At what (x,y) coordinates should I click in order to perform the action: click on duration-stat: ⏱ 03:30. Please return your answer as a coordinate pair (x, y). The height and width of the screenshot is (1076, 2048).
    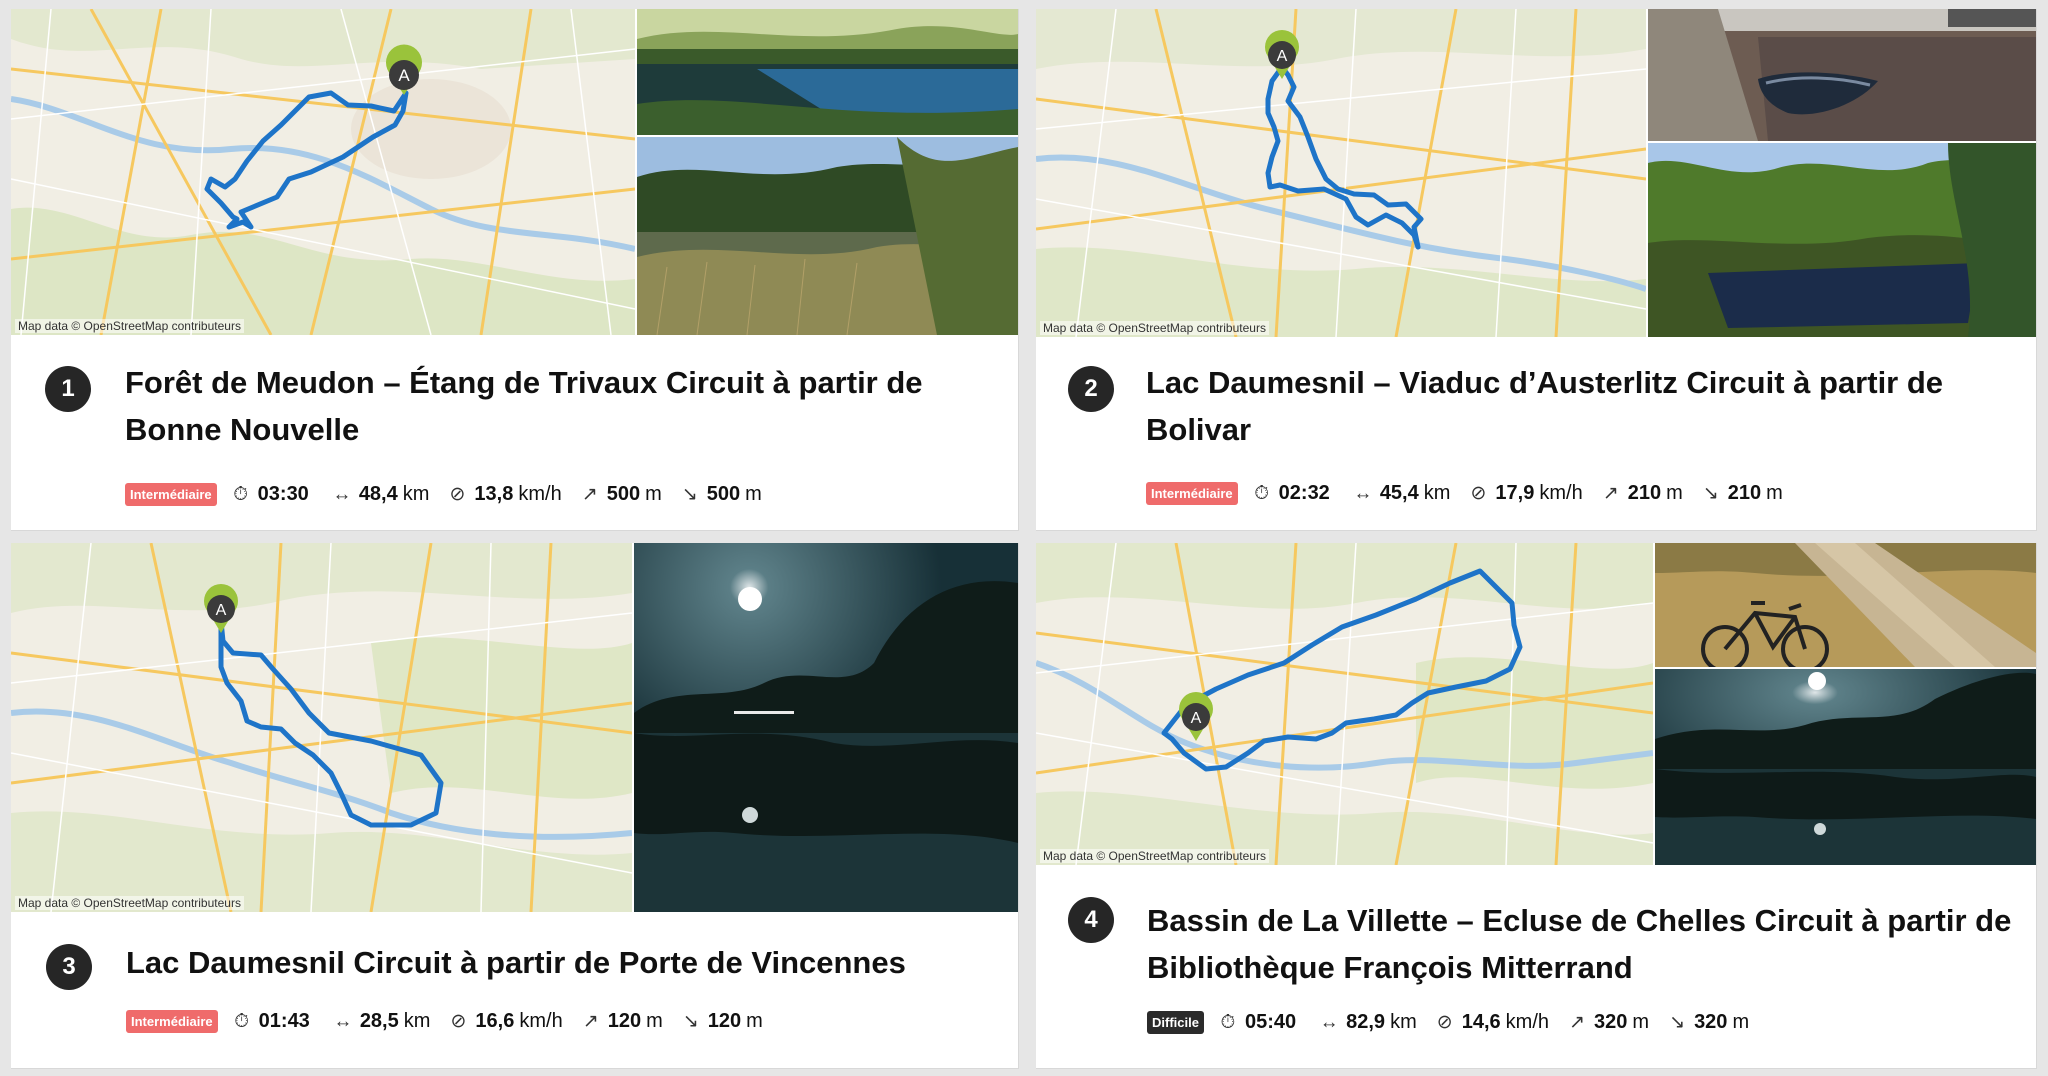
    Looking at the image, I should click on (272, 494).